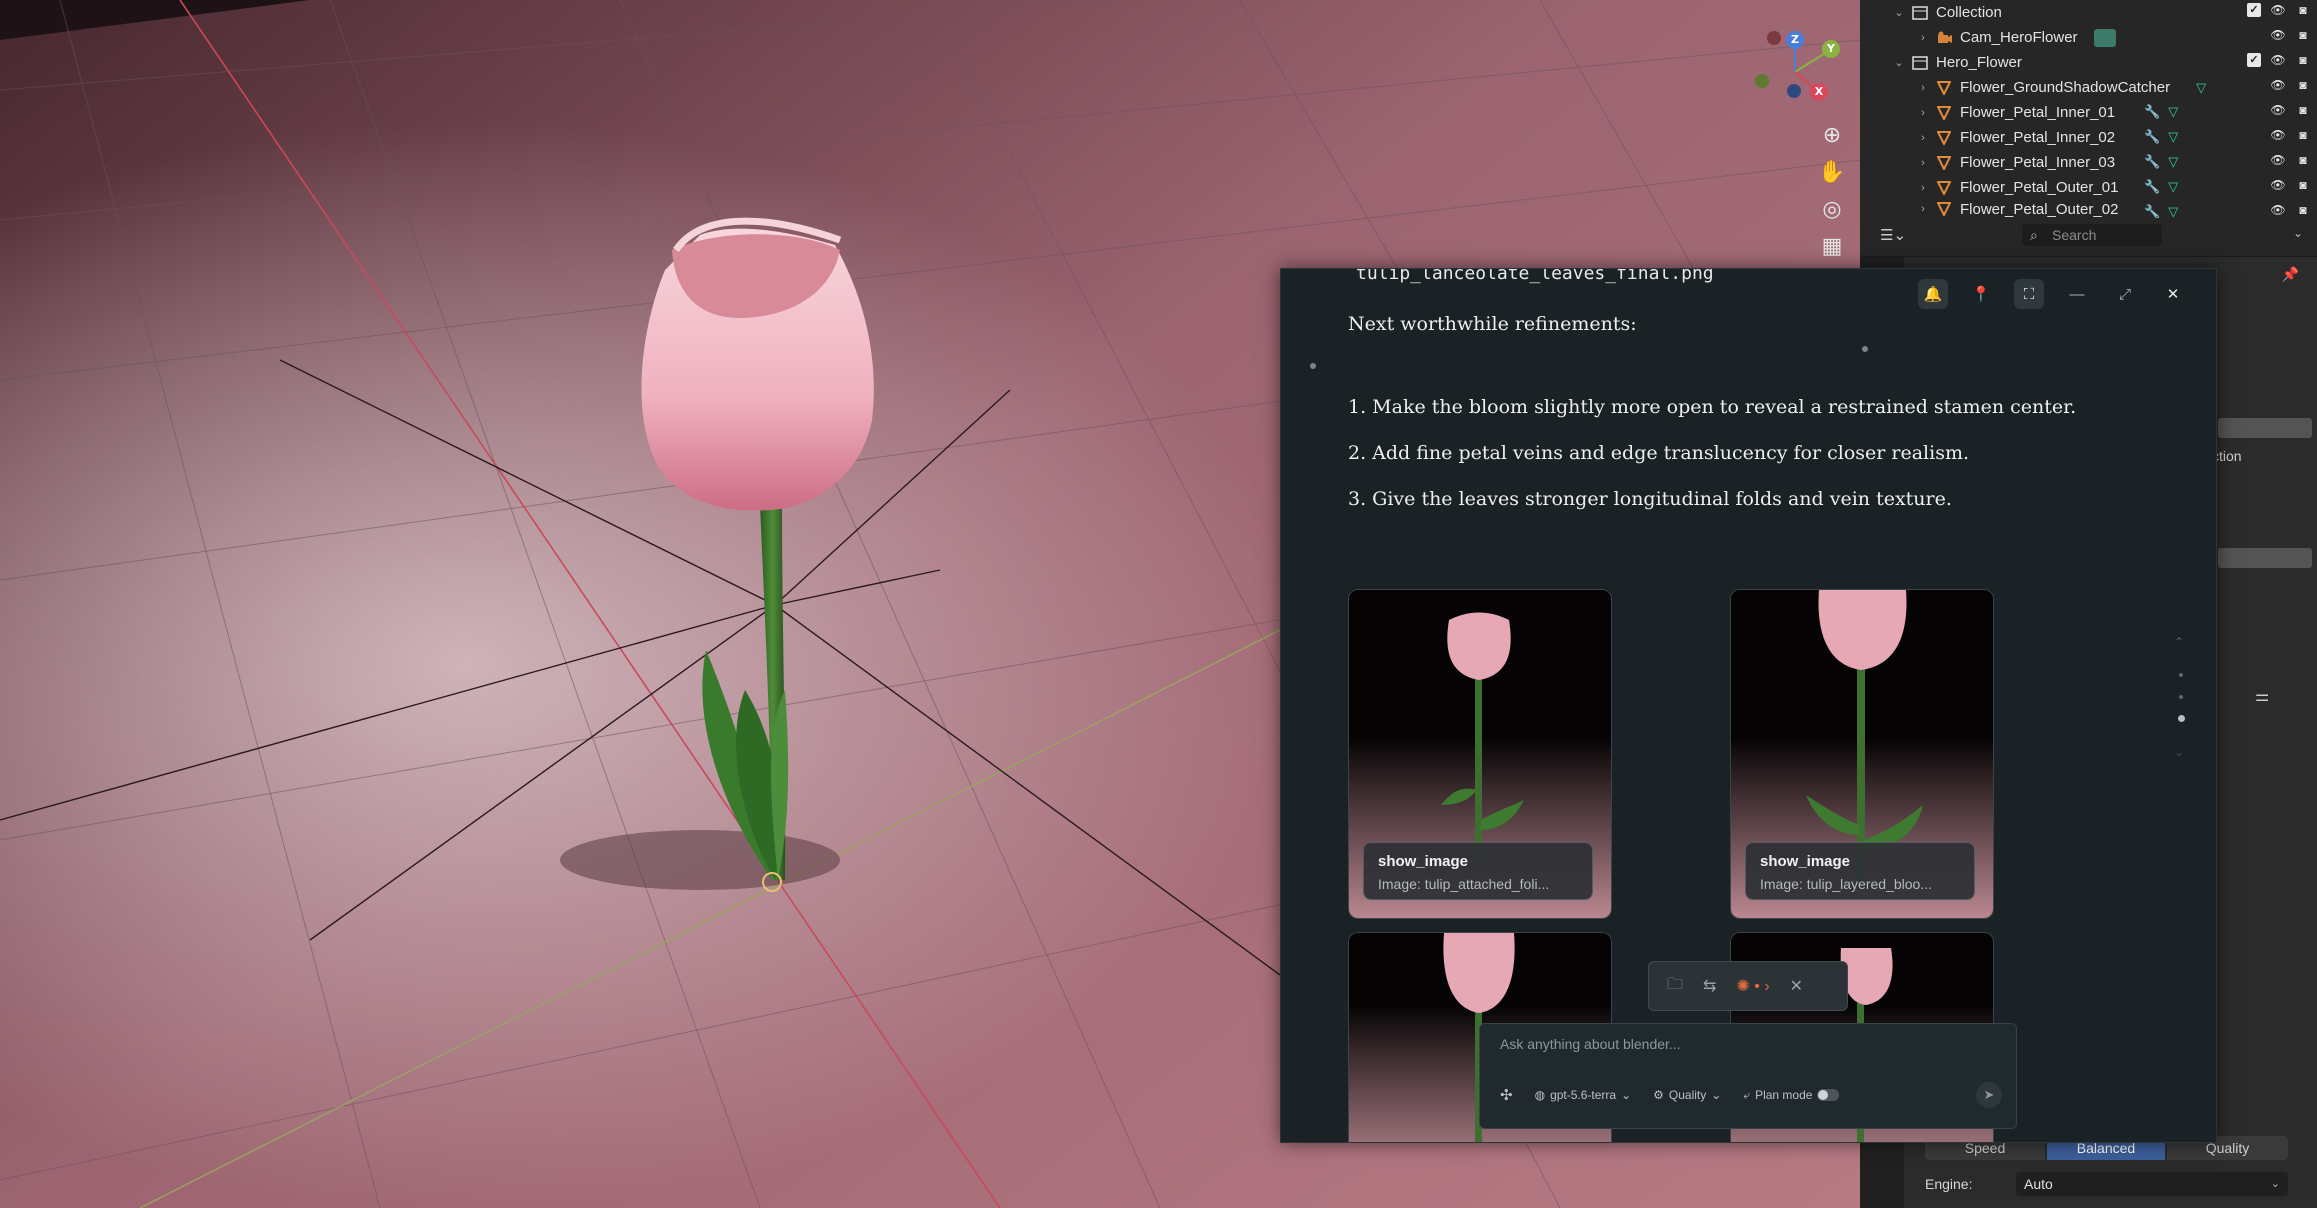 The height and width of the screenshot is (1208, 2317). I want to click on focus-capture-icon: ⛶, so click(2029, 294).